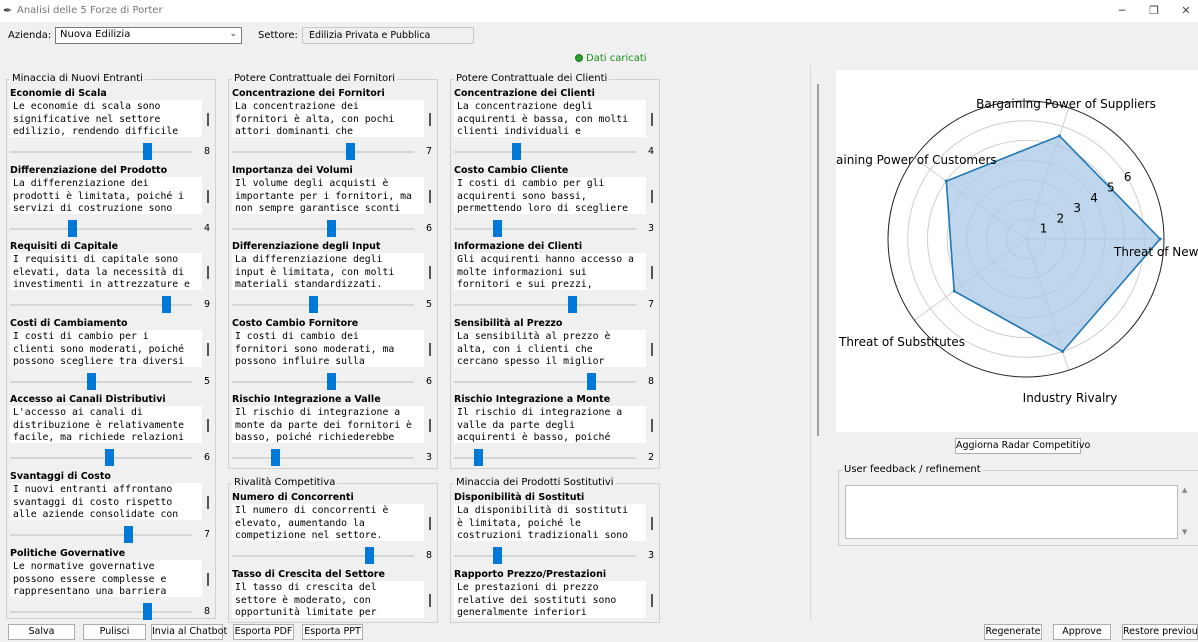 The width and height of the screenshot is (1198, 642). I want to click on scroll-up-icon: ▲, so click(1184, 490).